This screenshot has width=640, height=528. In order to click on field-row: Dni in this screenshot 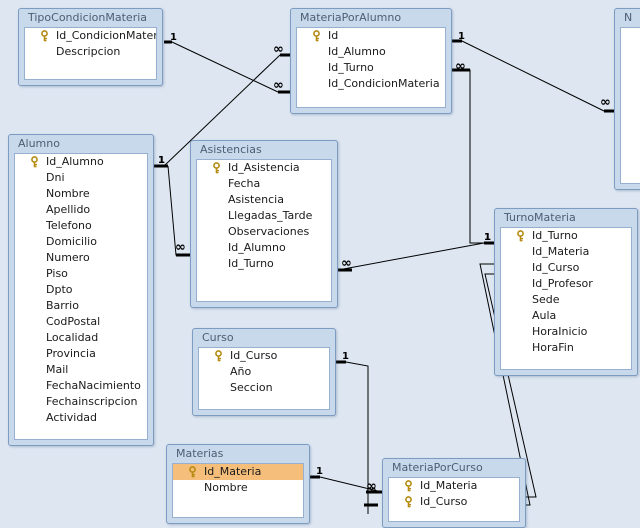, I will do `click(81, 178)`.